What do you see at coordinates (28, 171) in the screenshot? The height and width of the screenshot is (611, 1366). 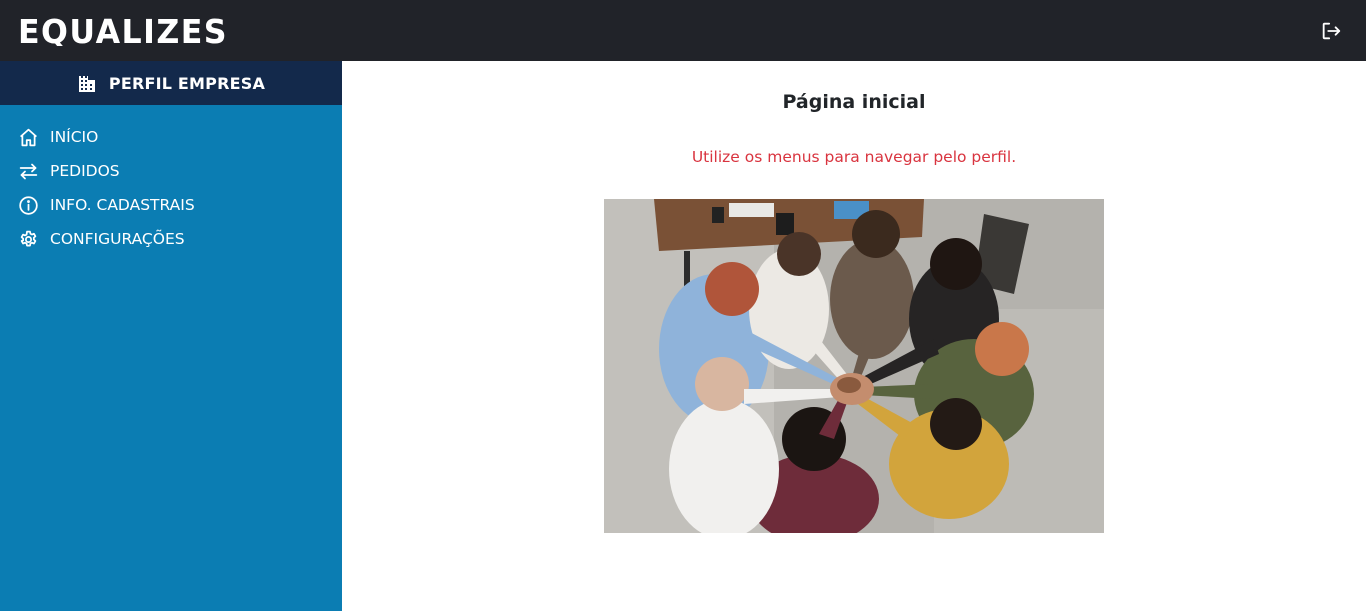 I see `arrows-exchange-icon` at bounding box center [28, 171].